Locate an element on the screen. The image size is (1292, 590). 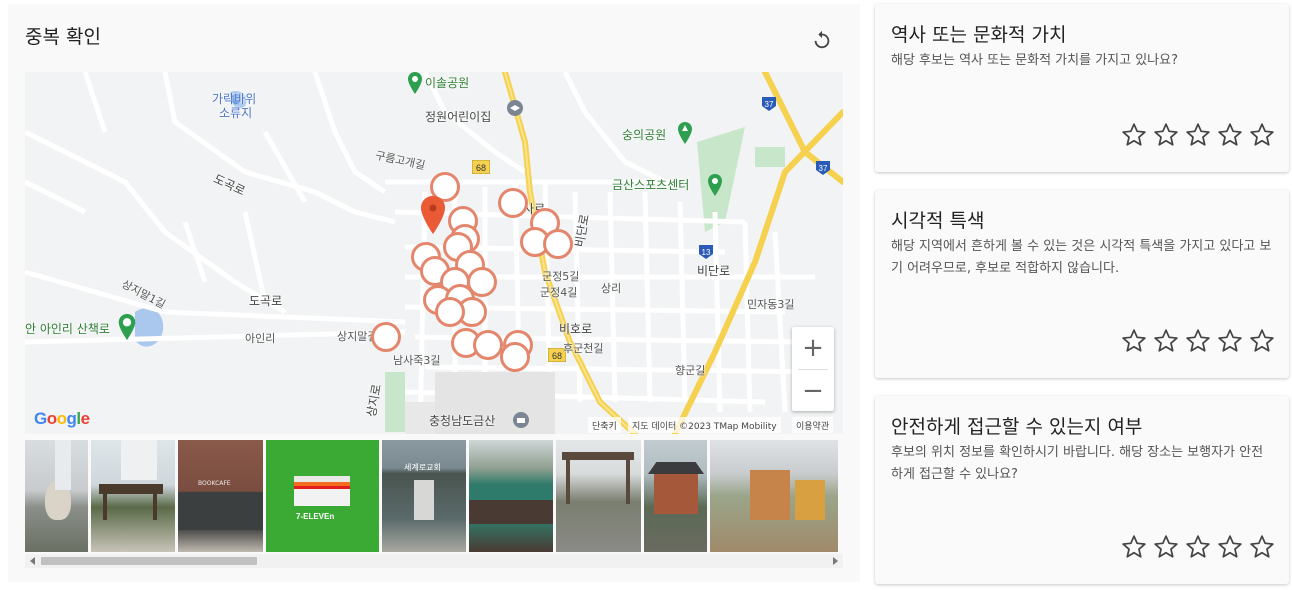
map-label-road-bidan: 비단로 is located at coordinates (714, 271).